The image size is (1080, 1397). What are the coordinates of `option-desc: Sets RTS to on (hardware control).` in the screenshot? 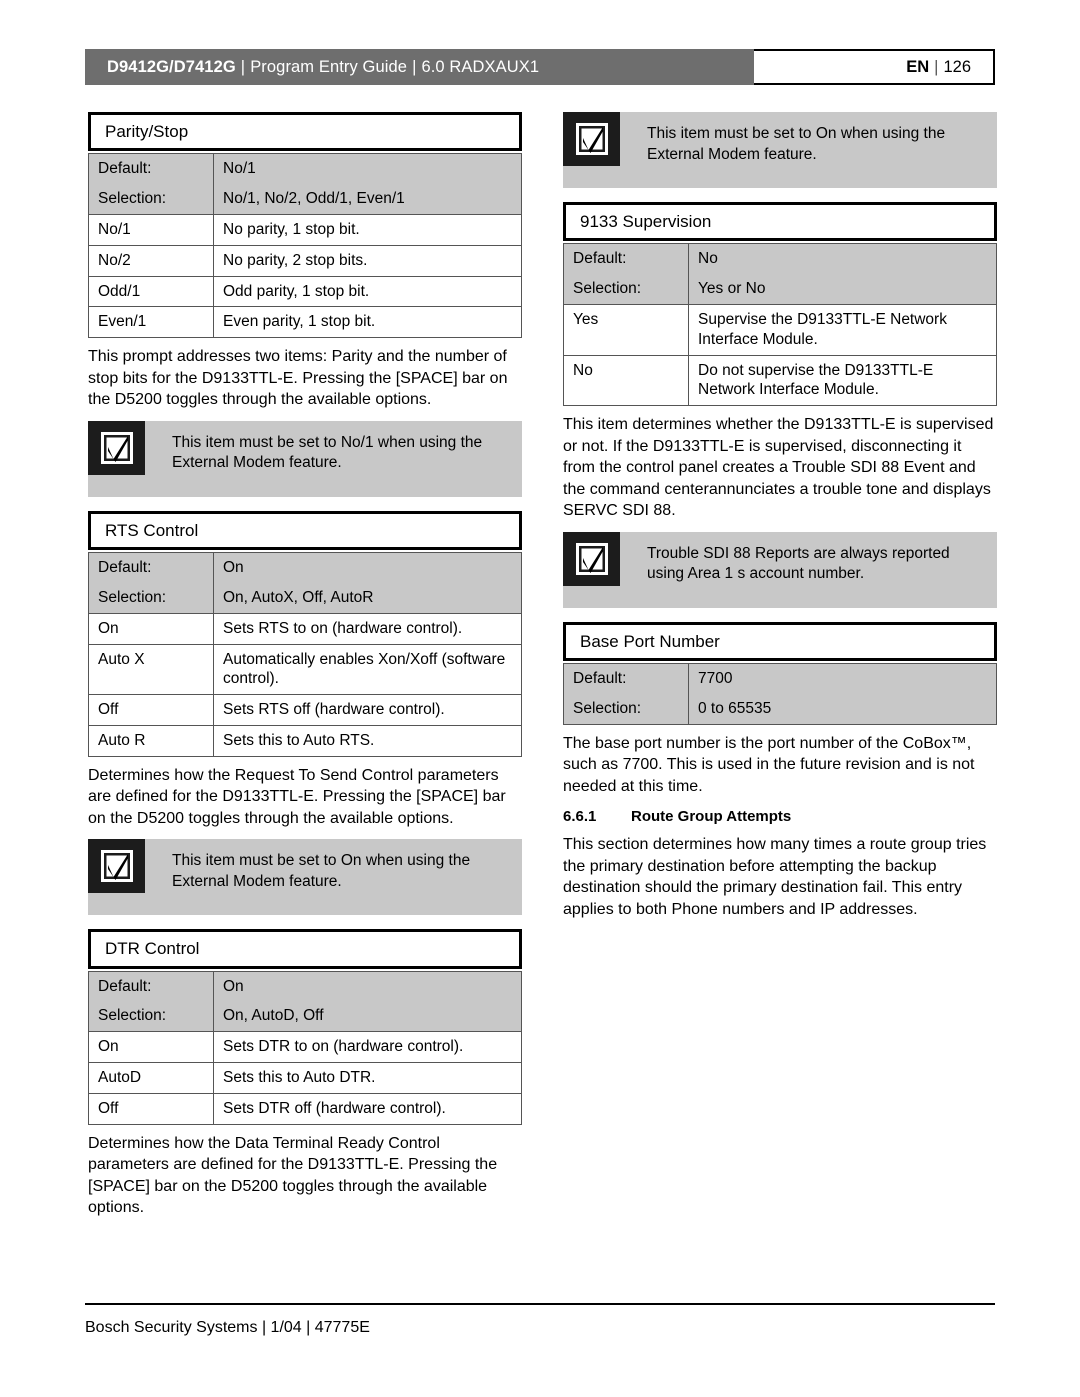 It's located at (367, 628).